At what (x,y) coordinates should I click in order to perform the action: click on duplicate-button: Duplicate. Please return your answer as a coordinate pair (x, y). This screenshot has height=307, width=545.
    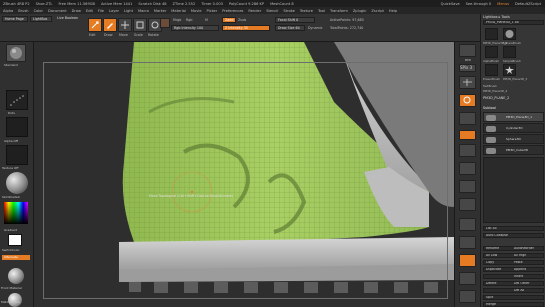
    Looking at the image, I should click on (500, 269).